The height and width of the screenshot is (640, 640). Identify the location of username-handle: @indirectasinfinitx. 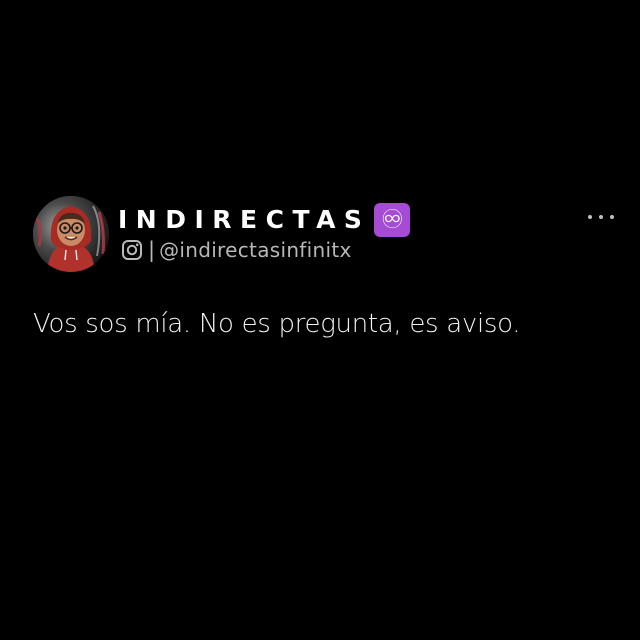
(255, 250).